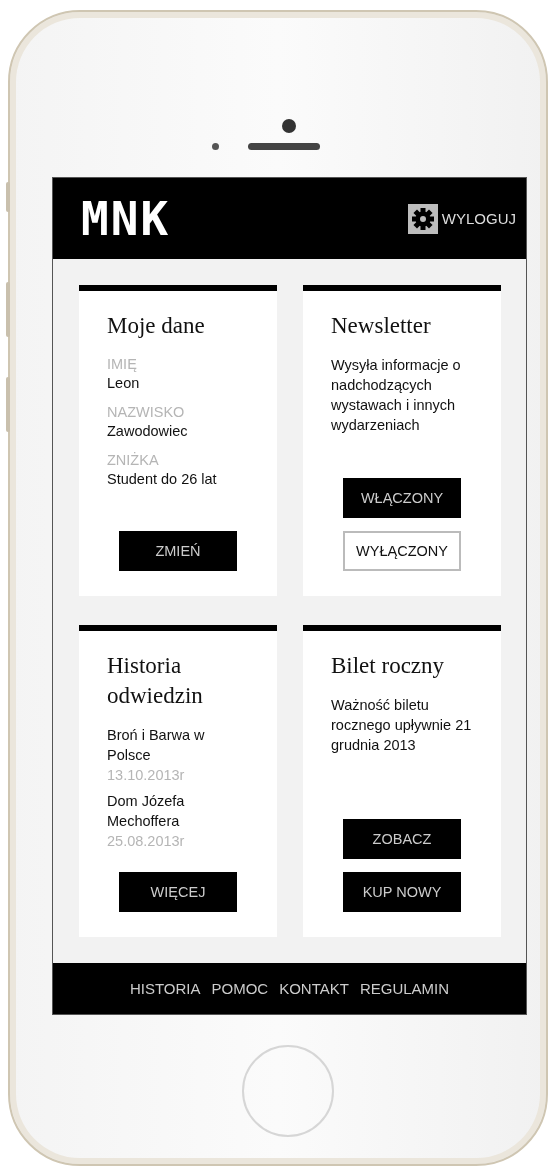  What do you see at coordinates (402, 498) in the screenshot?
I see `toggle-option: WŁĄCZONY` at bounding box center [402, 498].